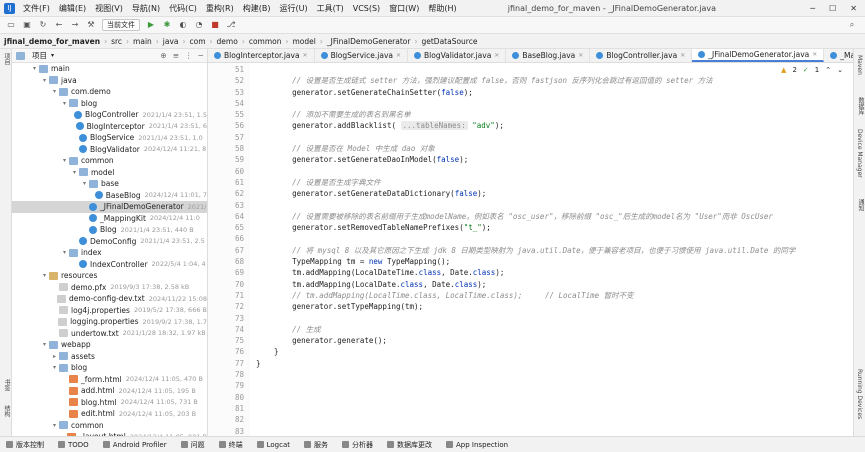 This screenshot has height=452, width=865. Describe the element at coordinates (859, 153) in the screenshot. I see `device-manager-tool-tab: Device Manager` at that location.